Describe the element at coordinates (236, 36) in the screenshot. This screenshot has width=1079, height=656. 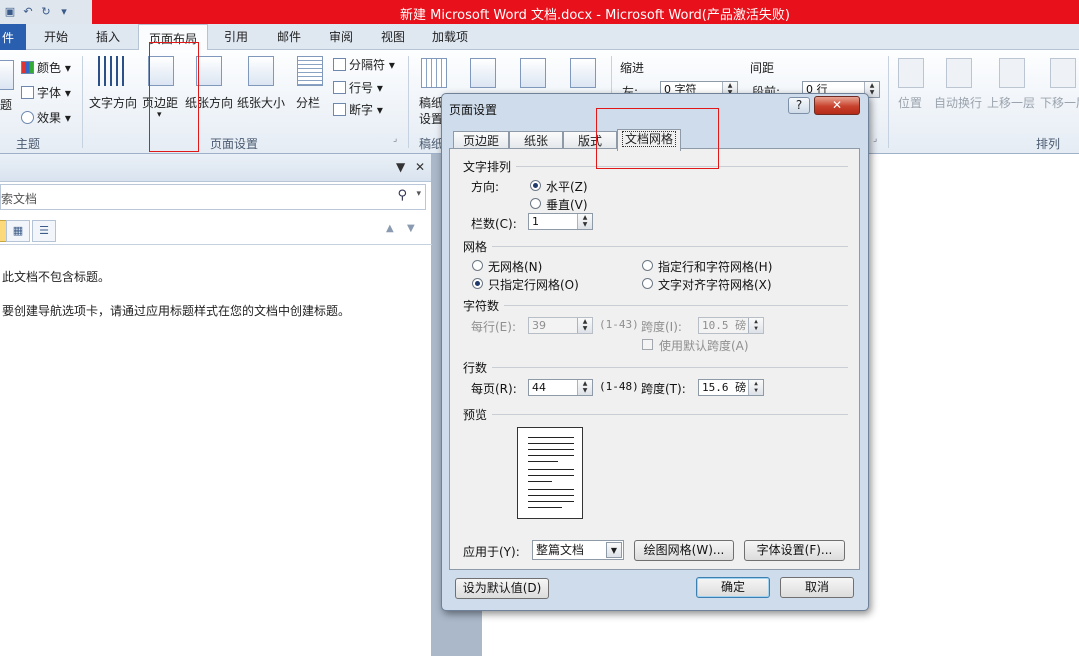
I see `tab-references: 引用` at that location.